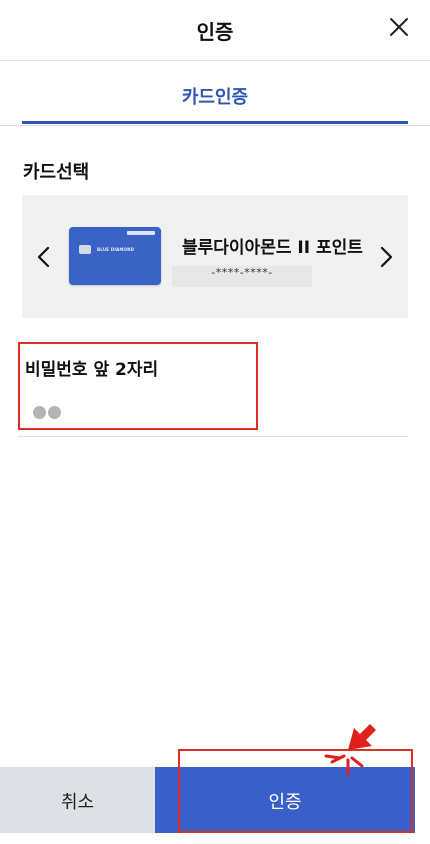 The width and height of the screenshot is (430, 844). I want to click on chevron-left-icon, so click(43, 257).